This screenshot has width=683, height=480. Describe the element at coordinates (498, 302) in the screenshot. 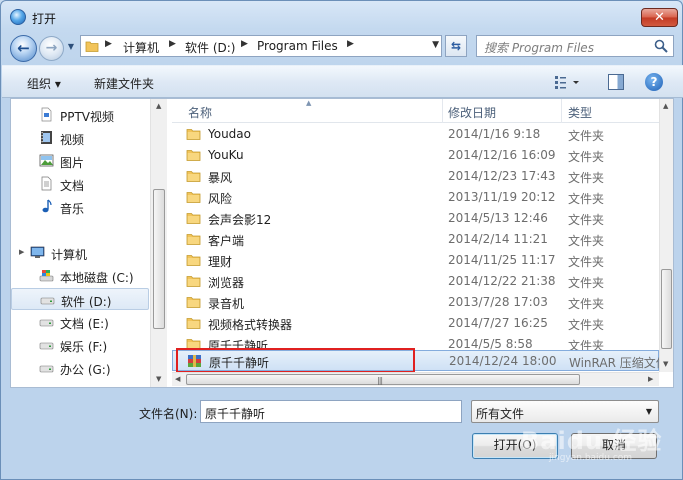

I see `file-modified-date: 2013/7/28 17:03` at that location.